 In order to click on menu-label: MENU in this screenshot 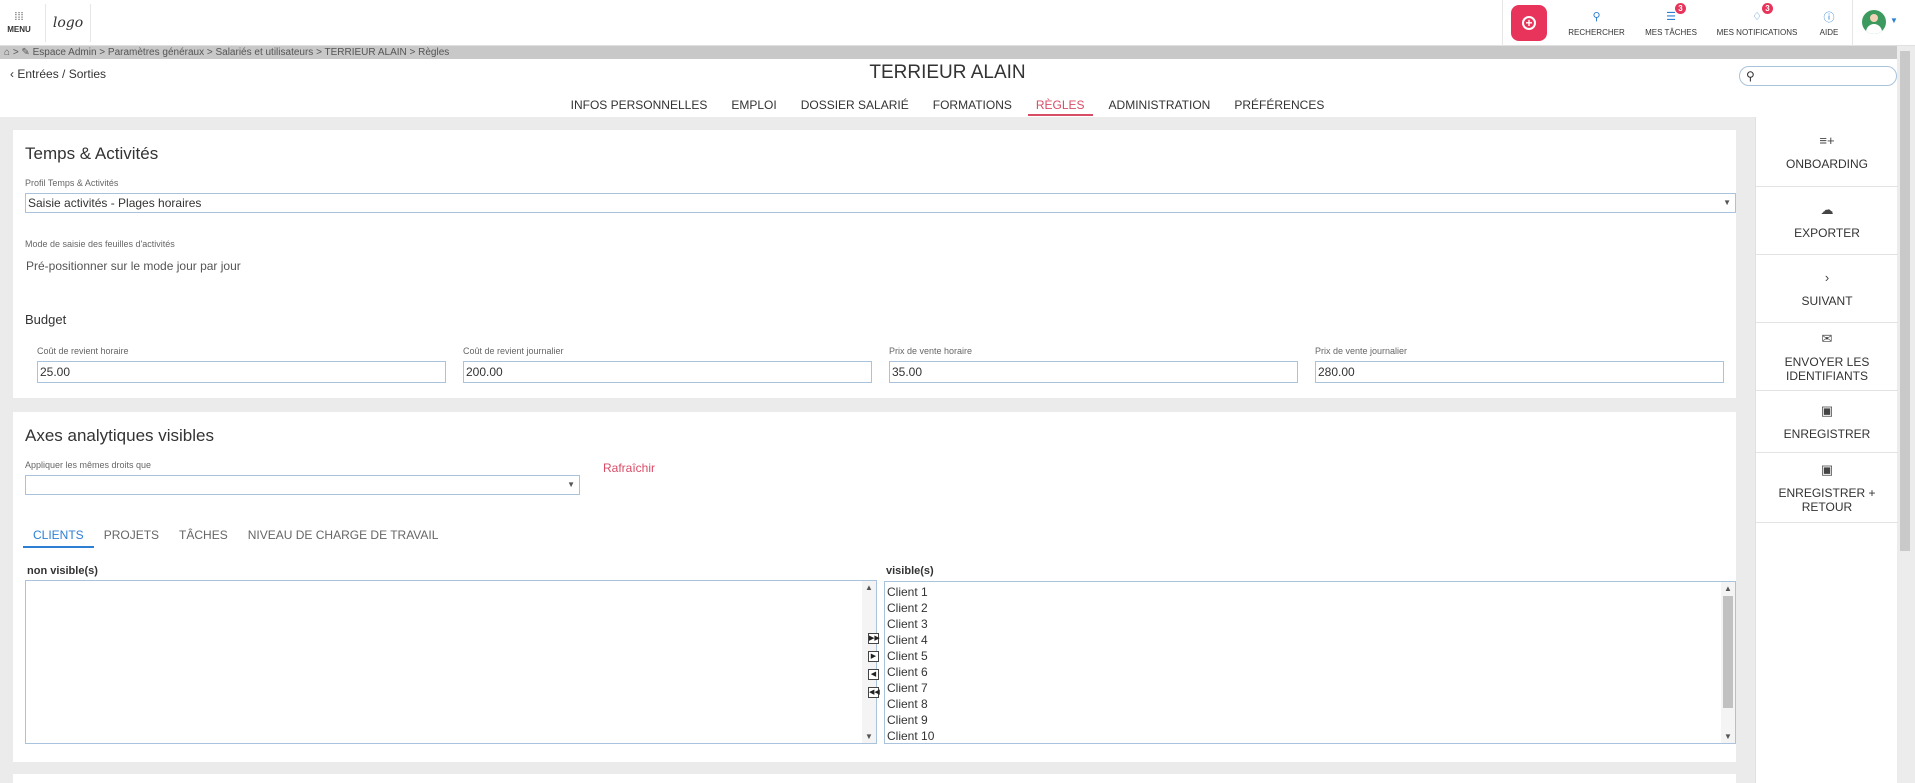, I will do `click(19, 29)`.